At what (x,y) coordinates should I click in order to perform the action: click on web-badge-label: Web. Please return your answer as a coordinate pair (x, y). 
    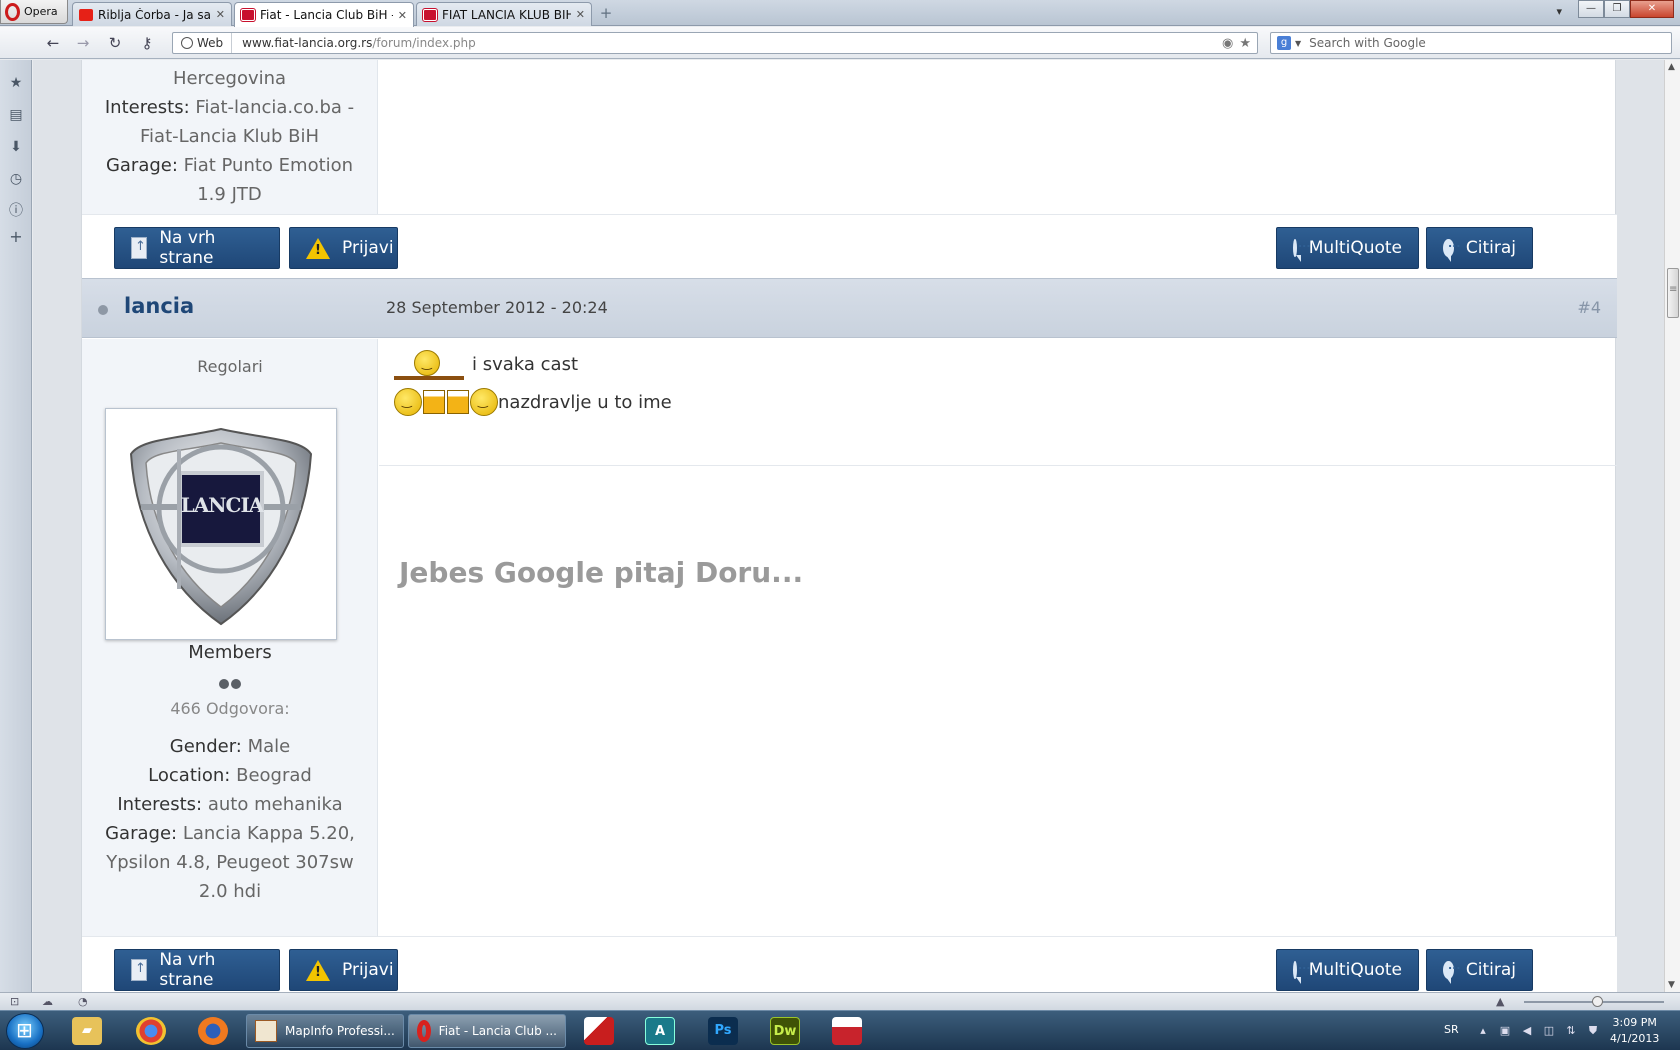
    Looking at the image, I should click on (210, 43).